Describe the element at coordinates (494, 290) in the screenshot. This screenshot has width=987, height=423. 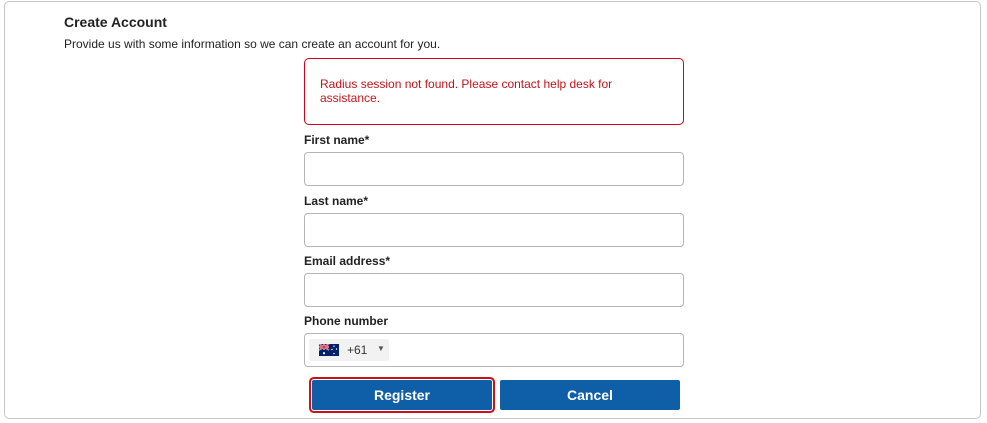
I see `email-field` at that location.